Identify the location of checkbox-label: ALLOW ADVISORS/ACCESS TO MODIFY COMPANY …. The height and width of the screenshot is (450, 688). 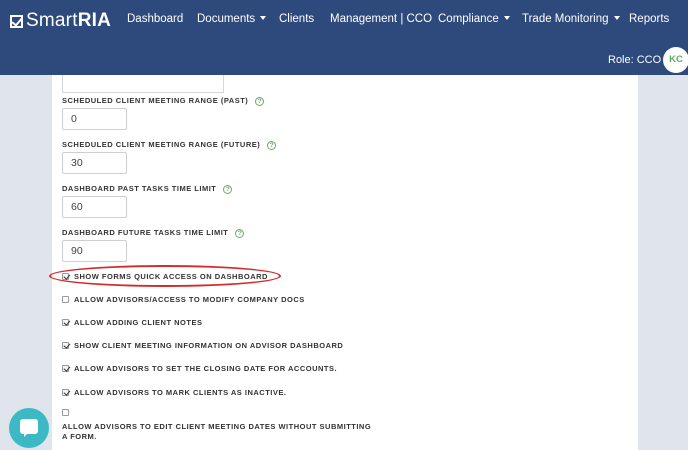
(189, 299).